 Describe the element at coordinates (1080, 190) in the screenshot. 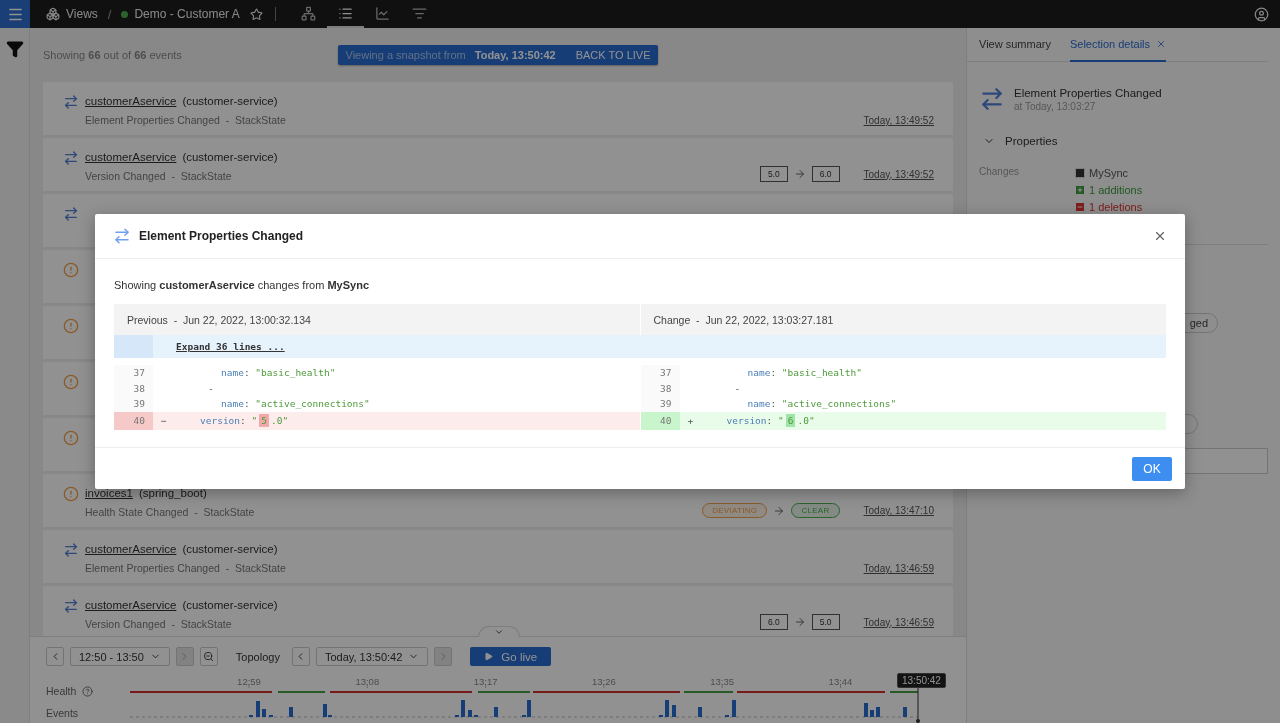

I see `plus-icon` at that location.